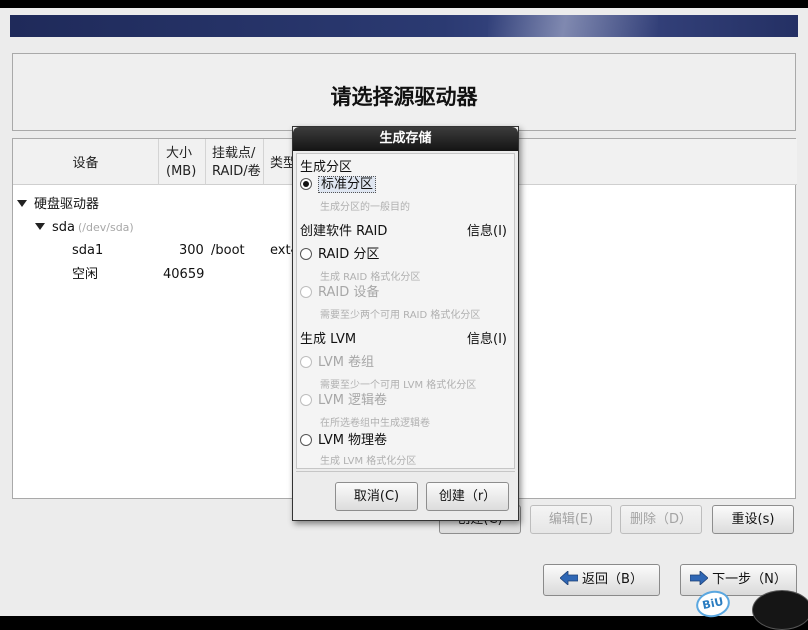 The width and height of the screenshot is (808, 630). What do you see at coordinates (67, 204) in the screenshot?
I see `tree-row-label: 硬盘驱动器` at bounding box center [67, 204].